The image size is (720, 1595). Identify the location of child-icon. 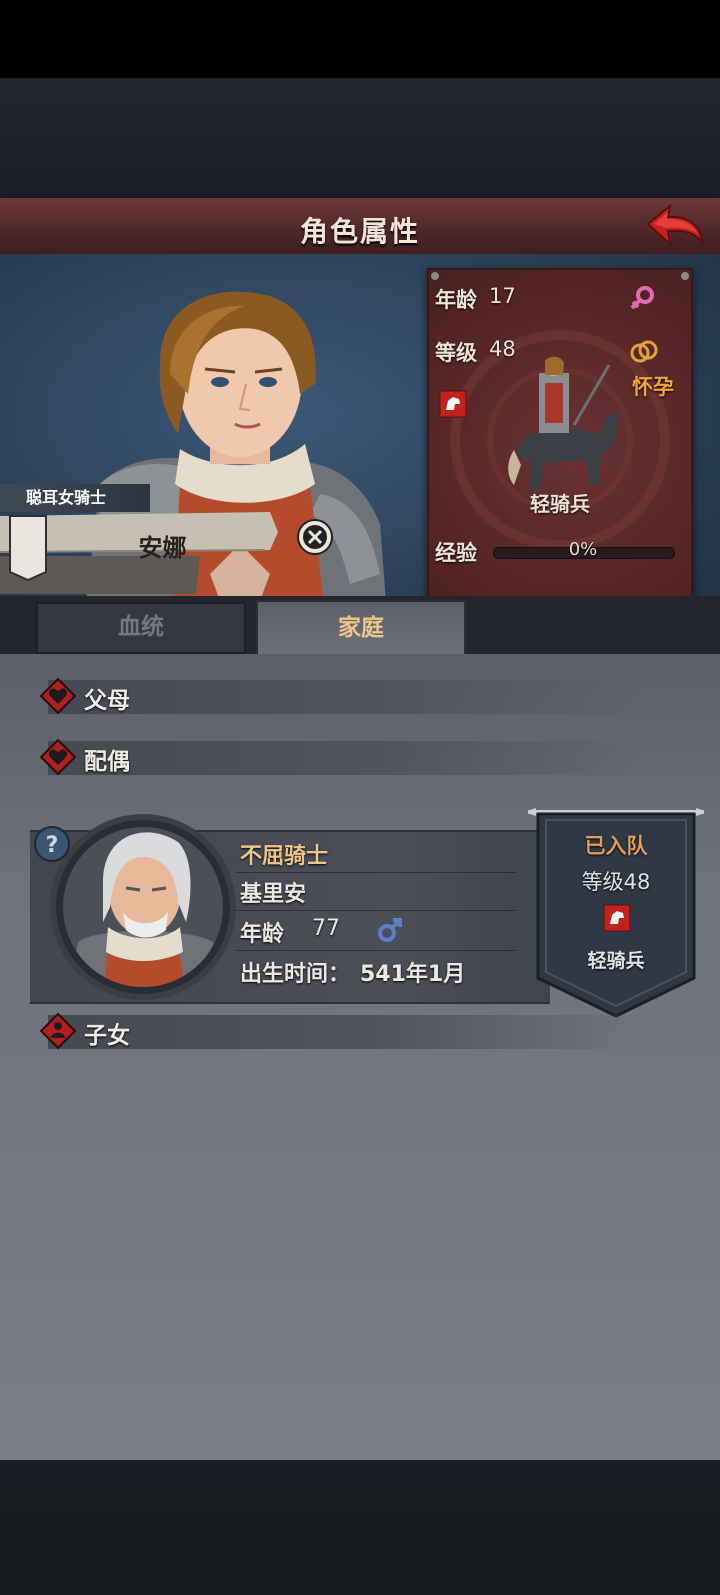
(58, 1031).